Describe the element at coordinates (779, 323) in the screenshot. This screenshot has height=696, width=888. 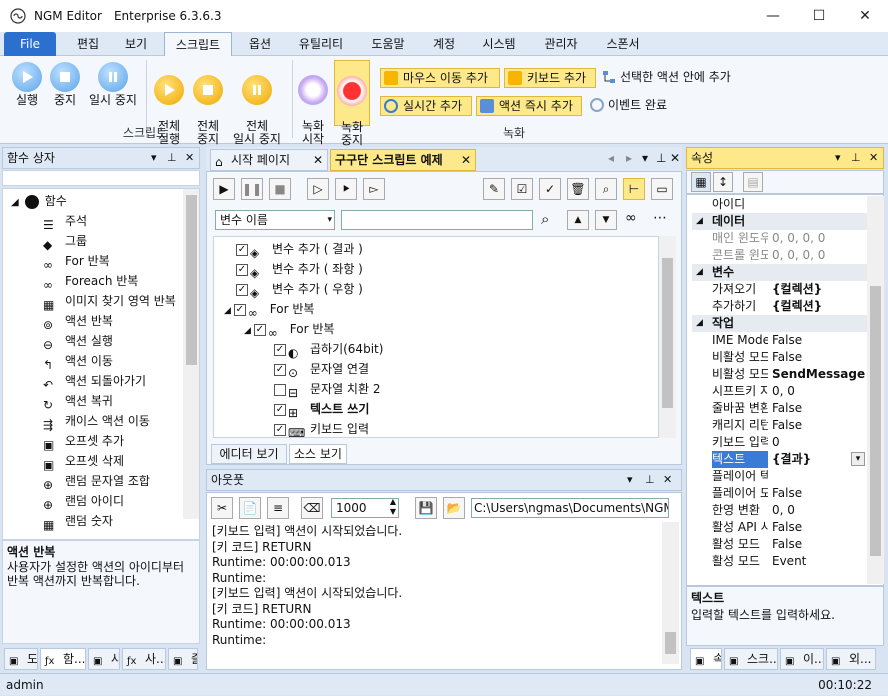
I see `property-category: 작업 ◢` at that location.